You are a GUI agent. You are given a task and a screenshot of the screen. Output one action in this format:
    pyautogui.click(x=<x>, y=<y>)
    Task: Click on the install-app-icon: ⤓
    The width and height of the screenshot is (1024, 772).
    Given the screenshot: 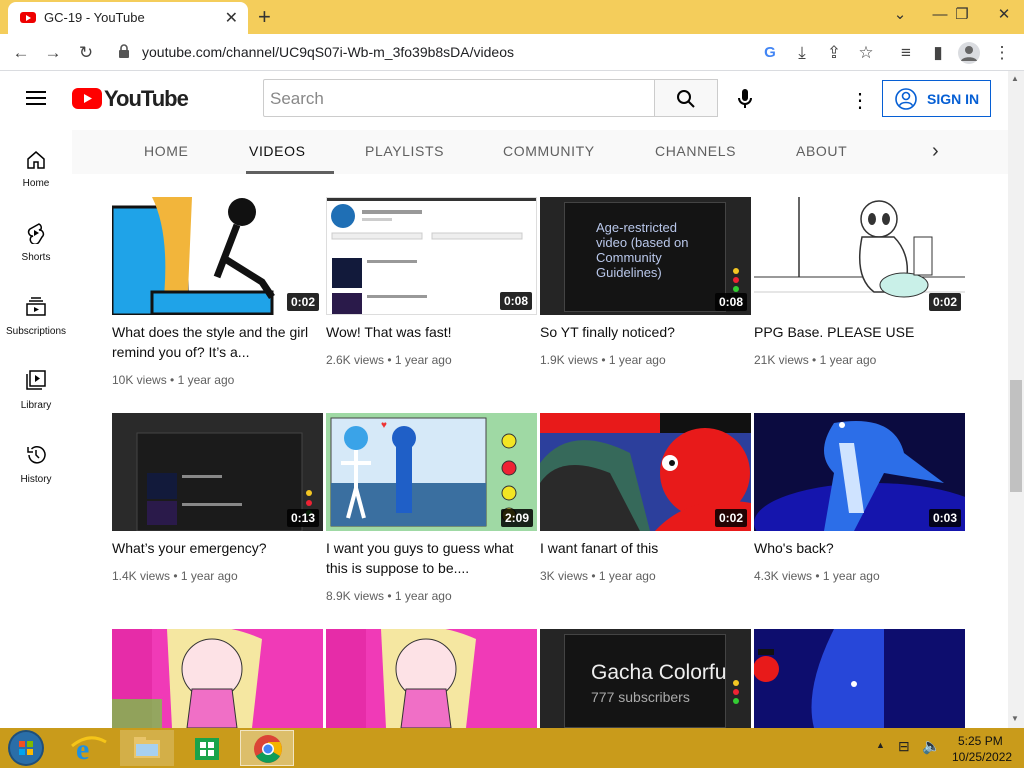 What is the action you would take?
    pyautogui.click(x=802, y=53)
    